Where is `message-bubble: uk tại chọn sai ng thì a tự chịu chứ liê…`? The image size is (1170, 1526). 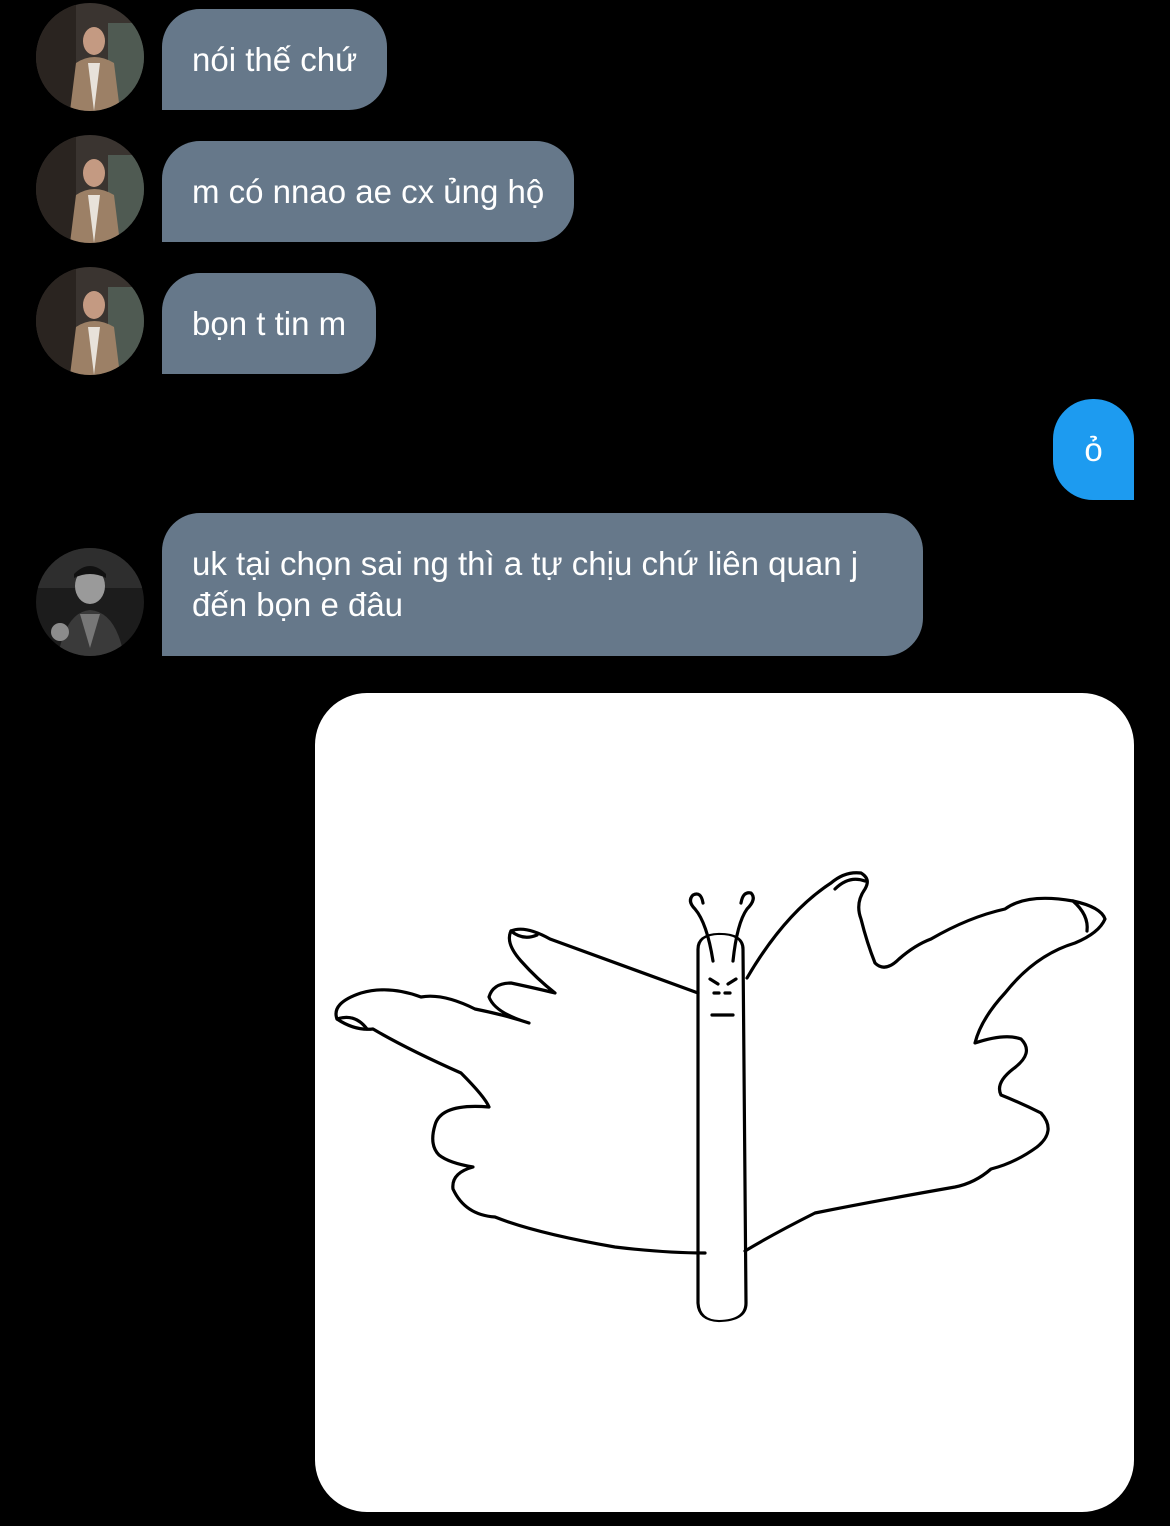 message-bubble: uk tại chọn sai ng thì a tự chịu chứ liê… is located at coordinates (542, 584).